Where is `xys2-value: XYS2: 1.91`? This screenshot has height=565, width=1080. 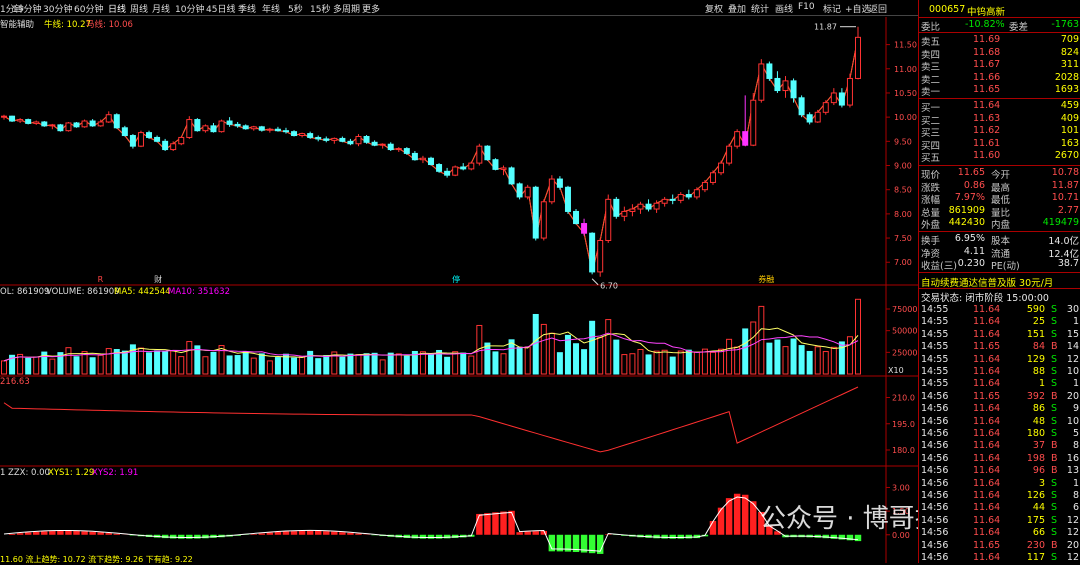
xys2-value: XYS2: 1.91 is located at coordinates (115, 473).